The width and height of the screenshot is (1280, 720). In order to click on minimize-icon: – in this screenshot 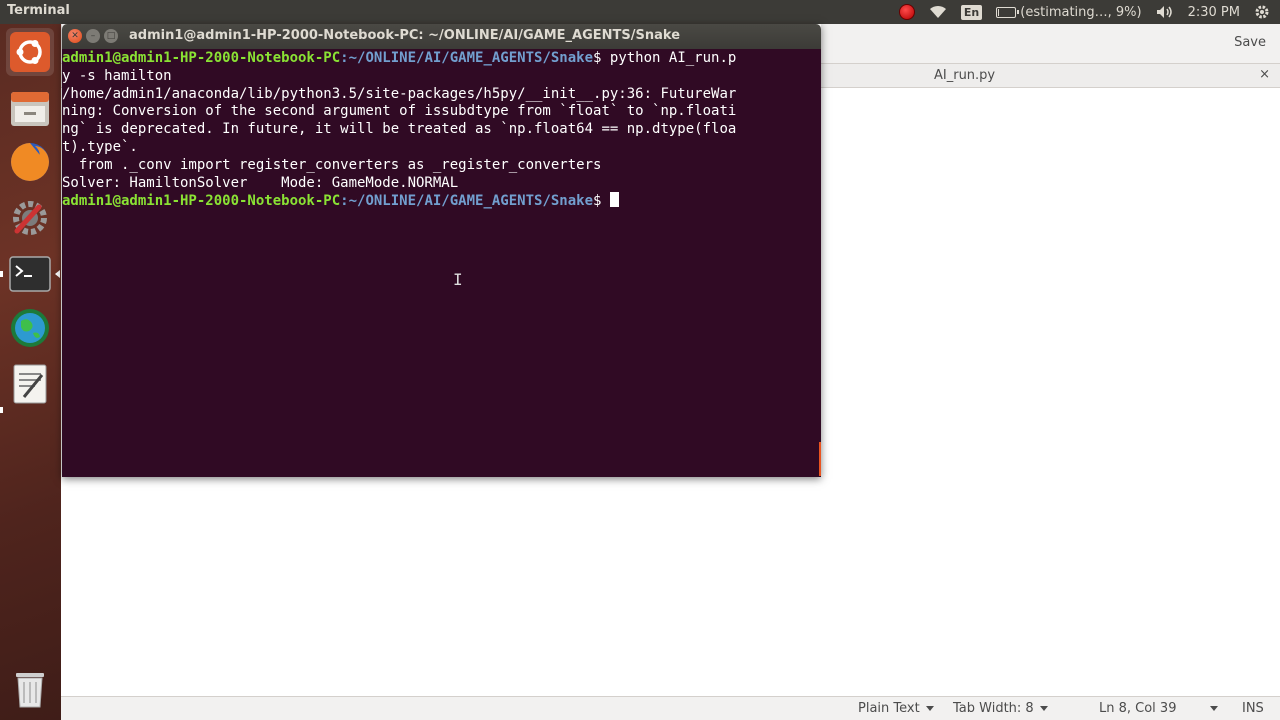, I will do `click(93, 35)`.